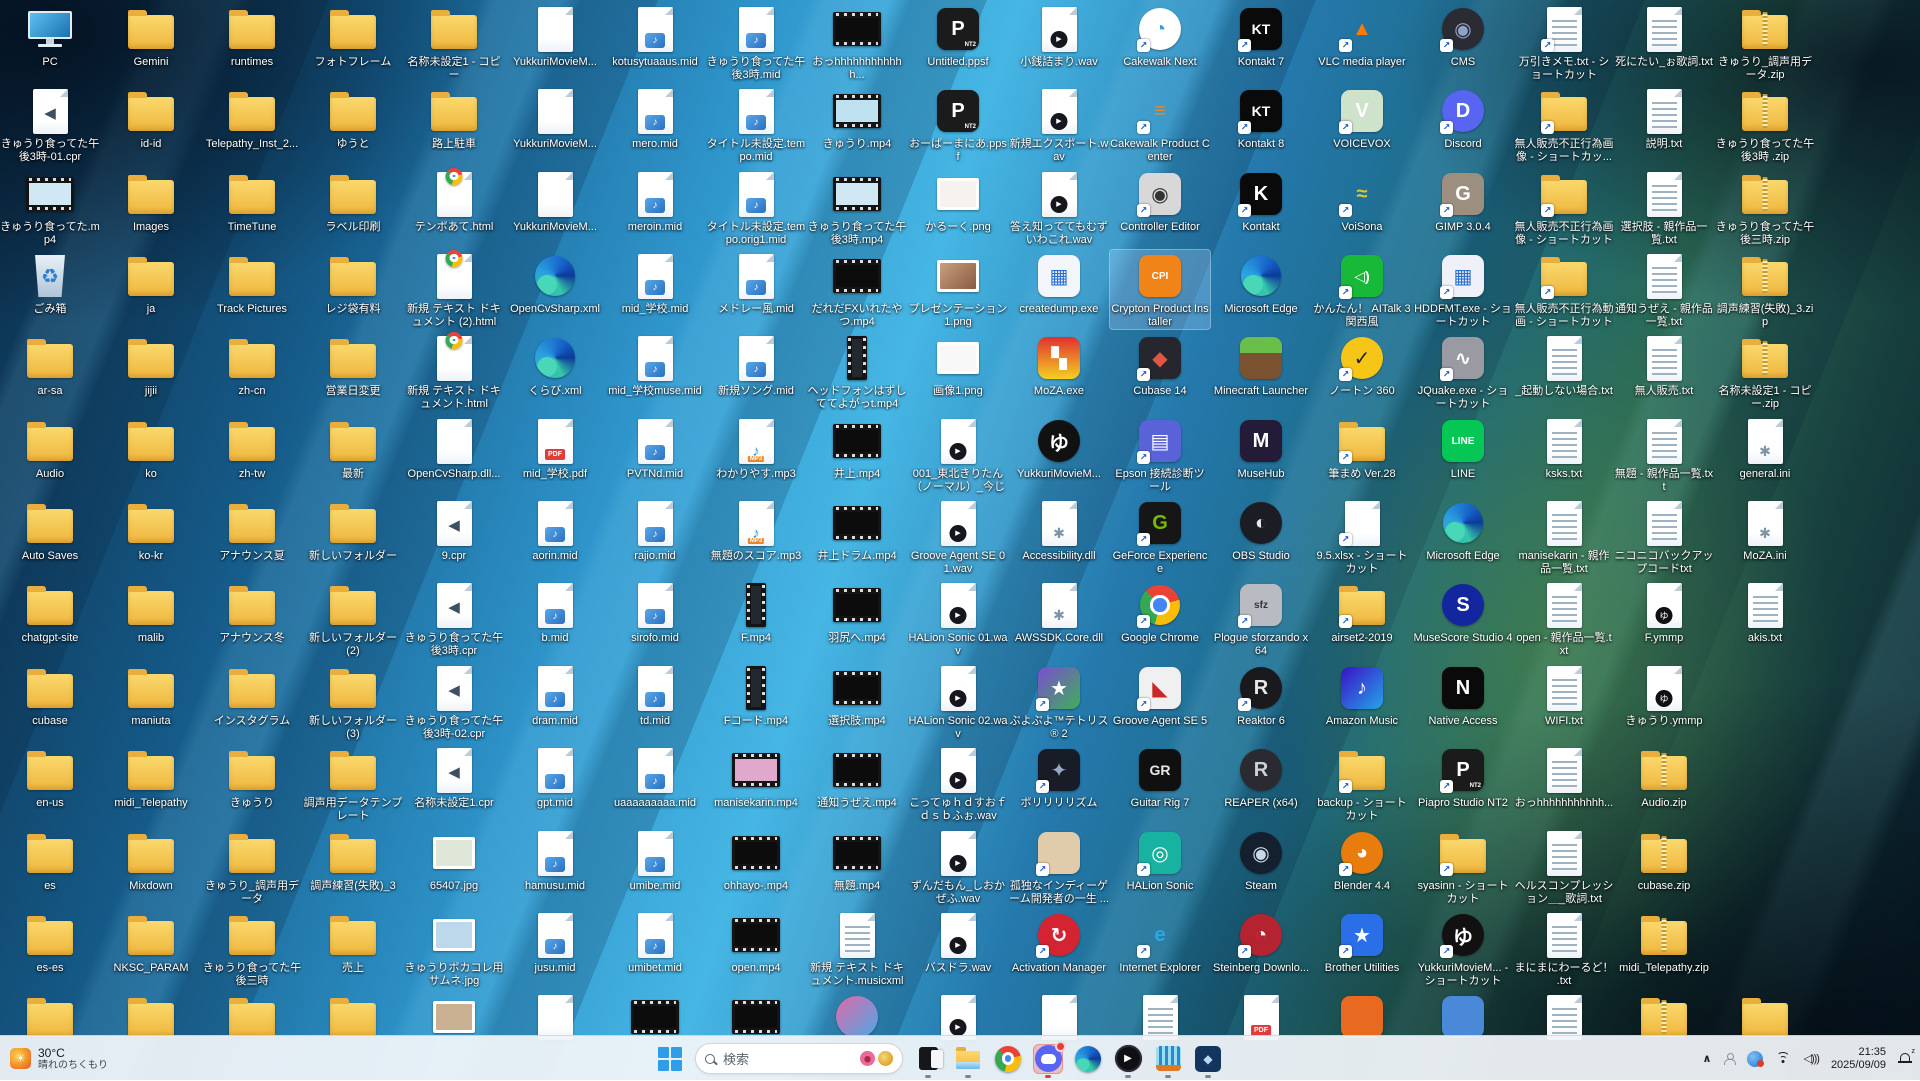 The image size is (1920, 1081). Describe the element at coordinates (151, 860) in the screenshot. I see `desktop-icon: Mixdown` at that location.